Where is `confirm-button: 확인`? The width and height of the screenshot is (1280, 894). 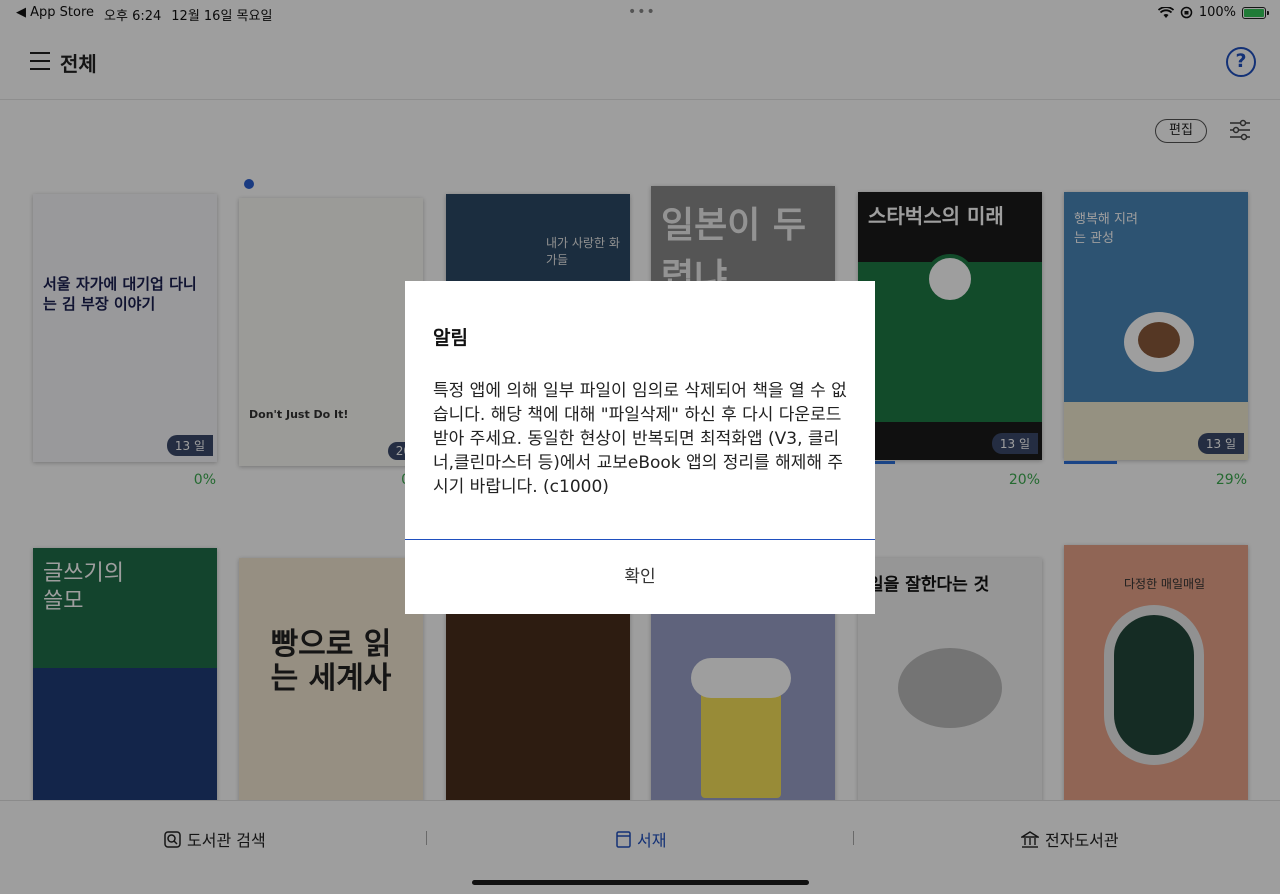
confirm-button: 확인 is located at coordinates (640, 577).